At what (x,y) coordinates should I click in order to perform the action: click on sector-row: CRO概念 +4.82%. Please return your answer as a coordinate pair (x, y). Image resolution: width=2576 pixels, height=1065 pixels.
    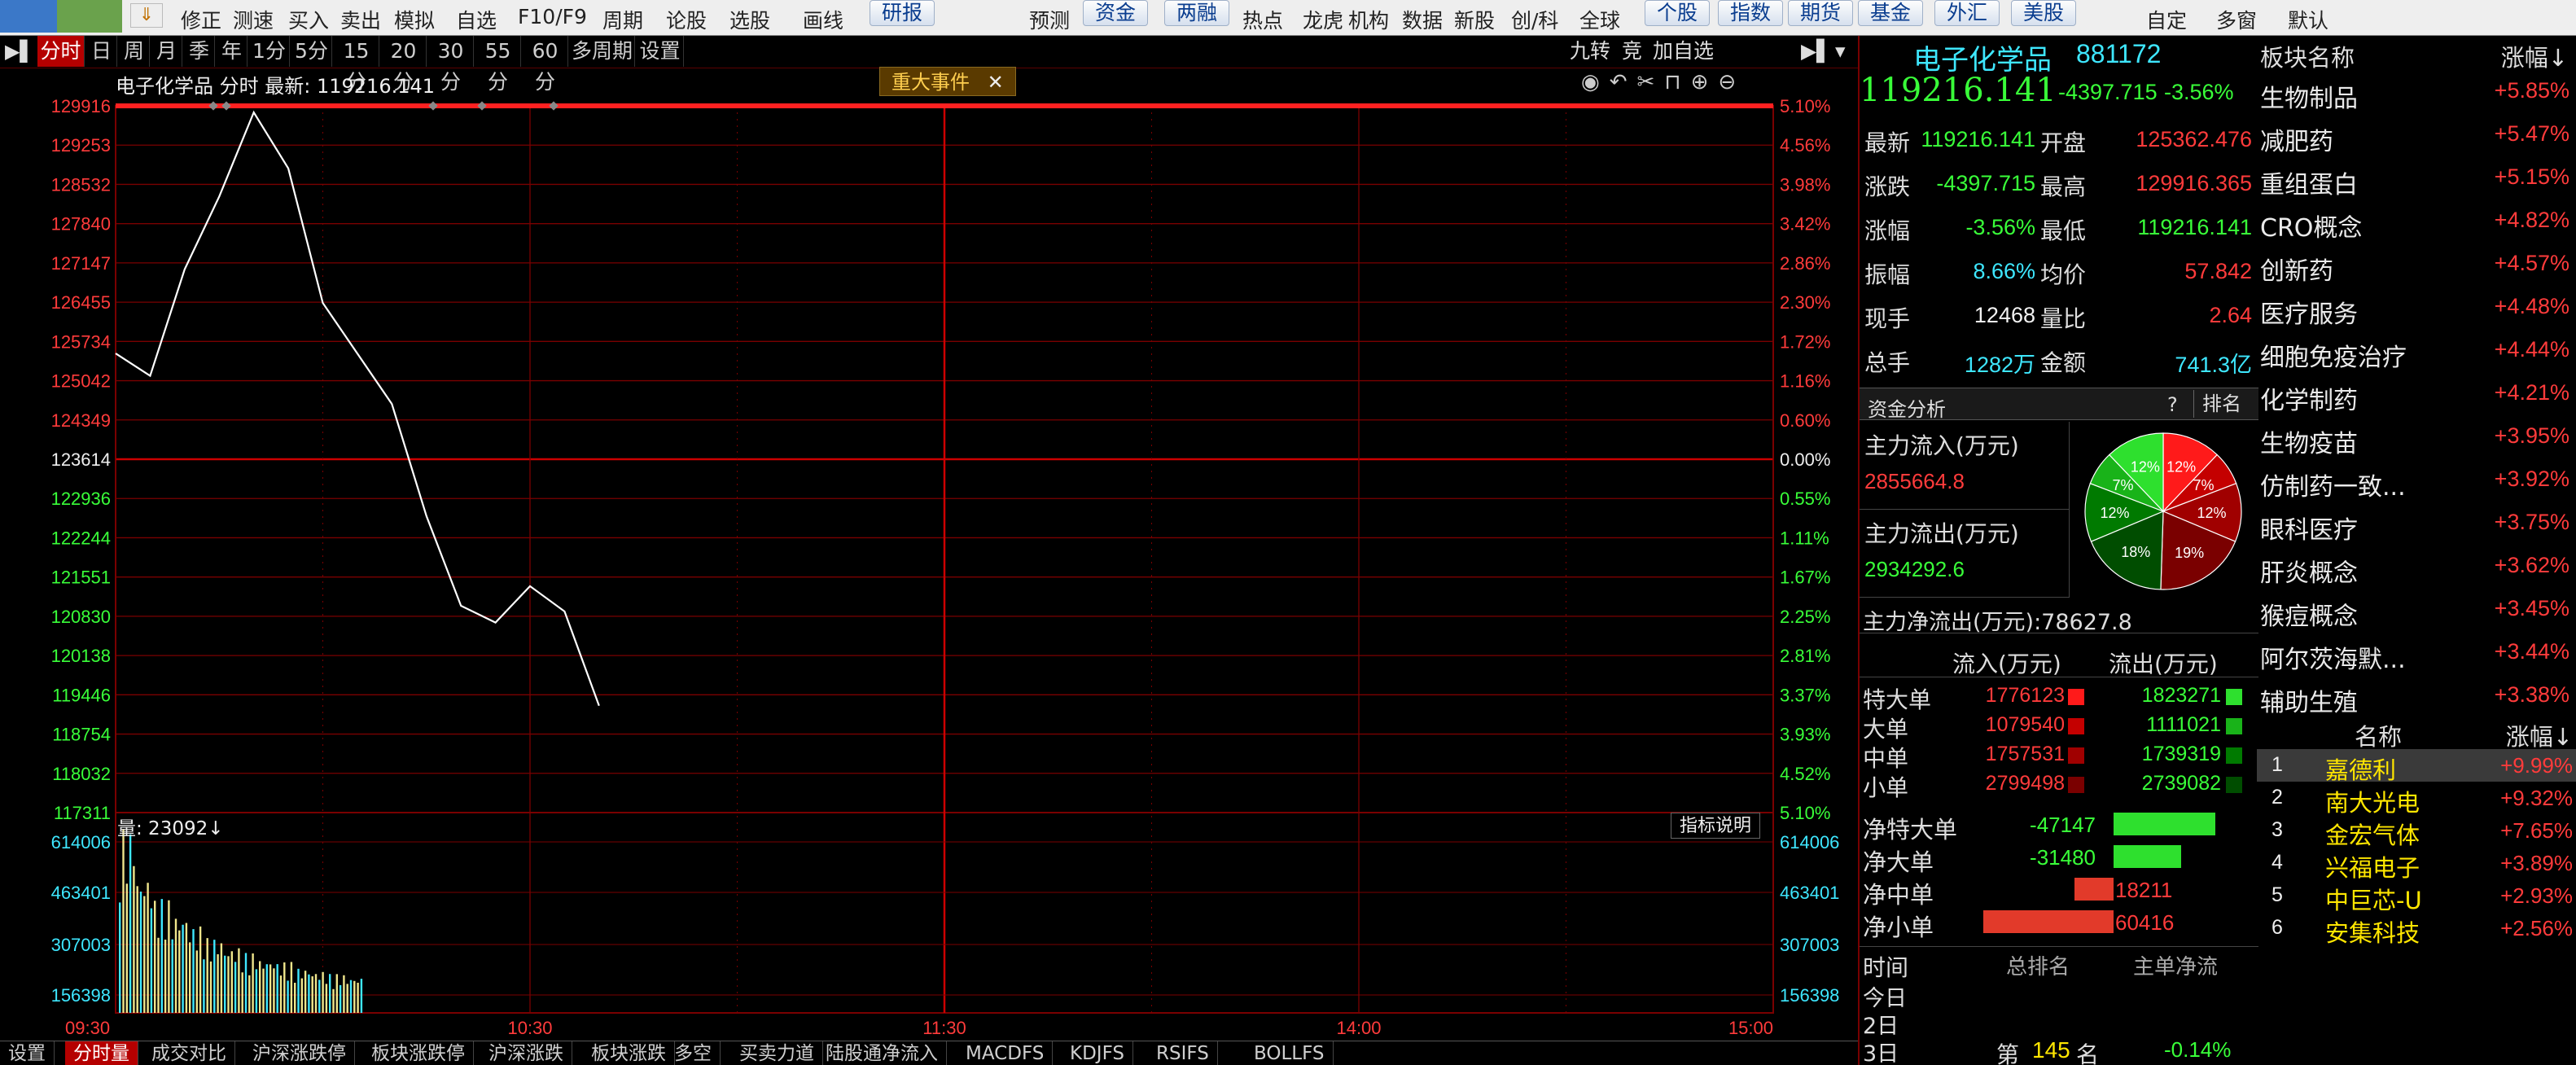
    Looking at the image, I should click on (2416, 222).